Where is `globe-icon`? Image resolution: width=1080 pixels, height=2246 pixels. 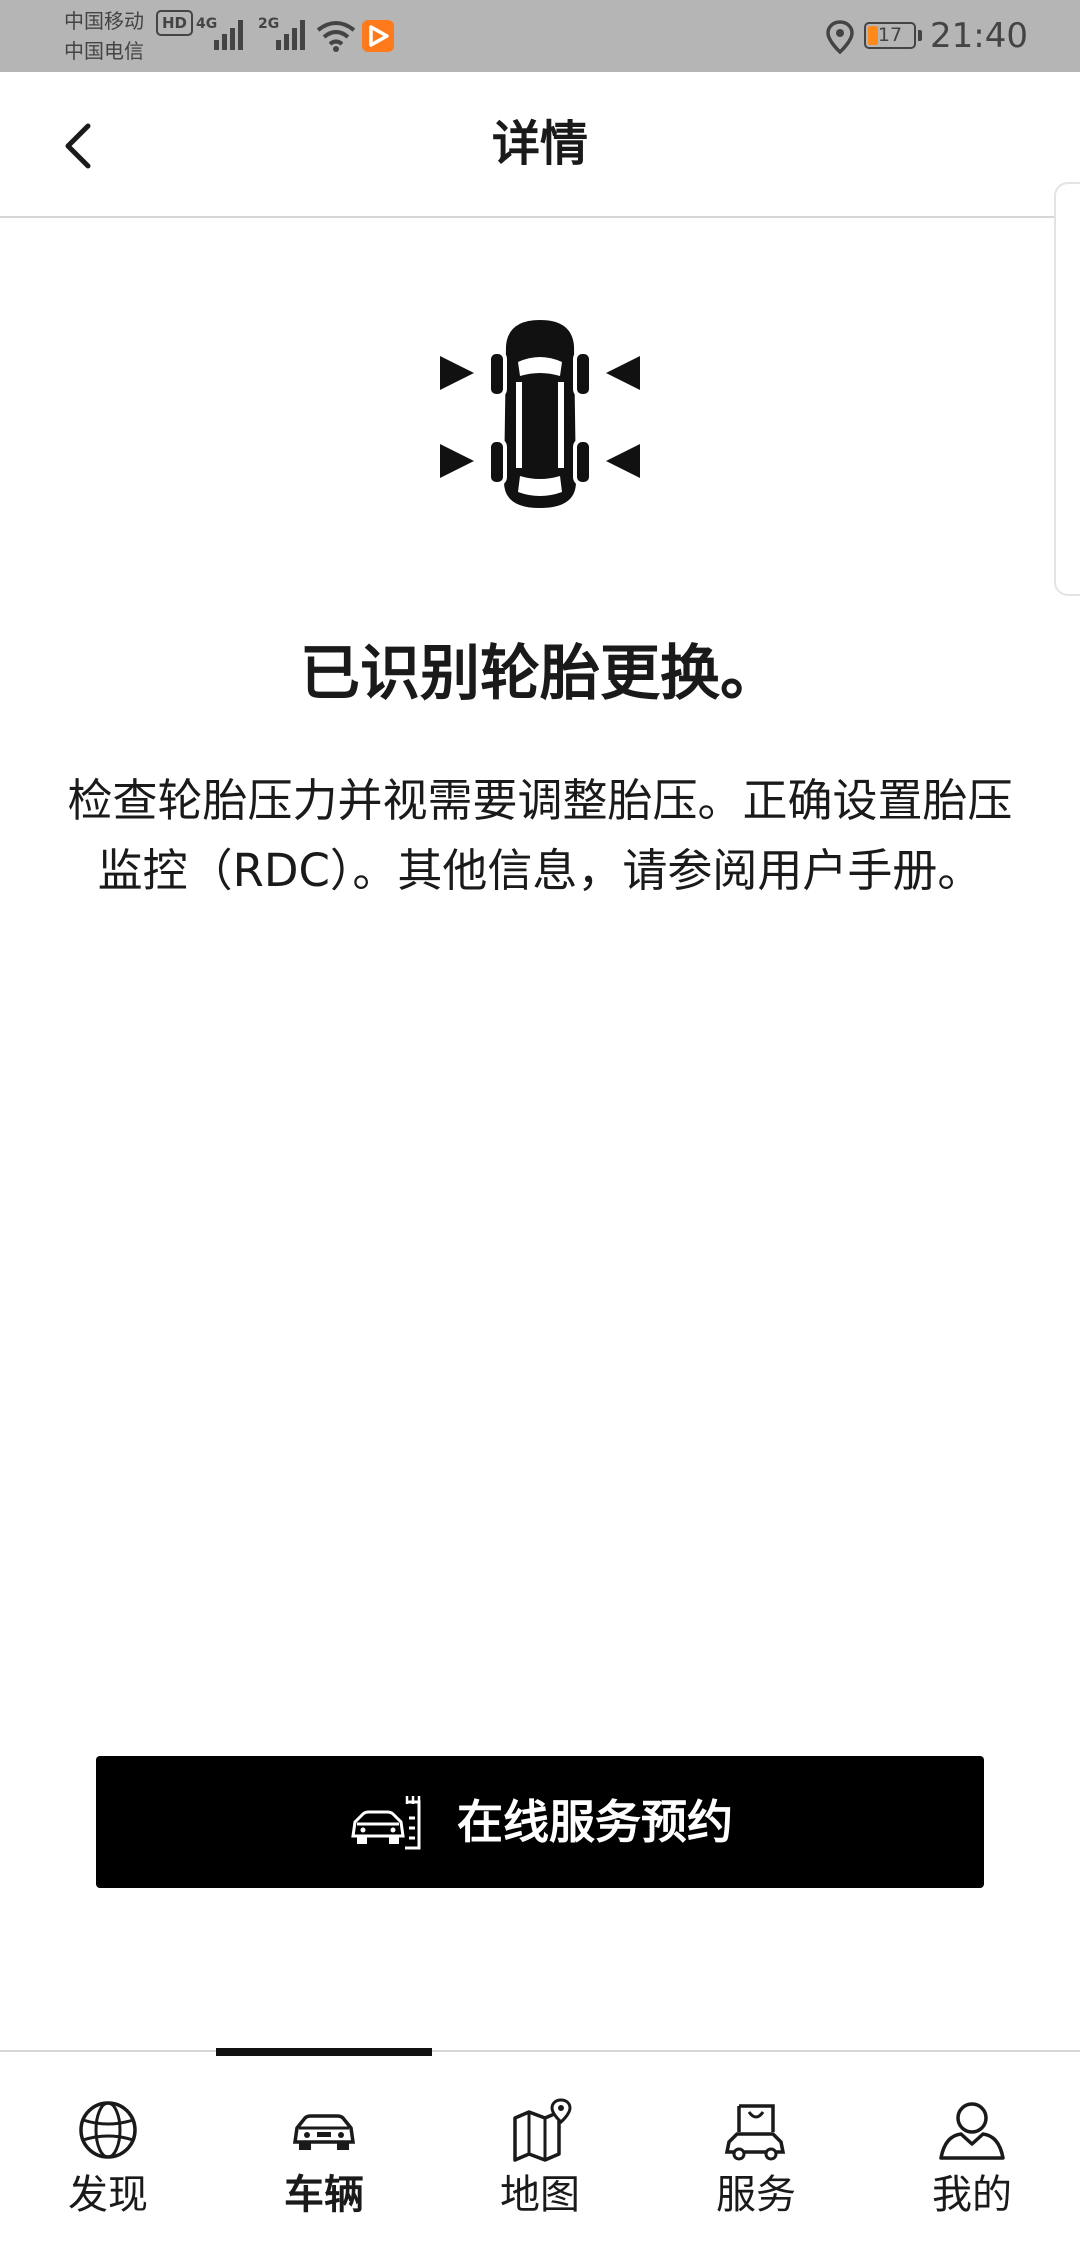
globe-icon is located at coordinates (108, 2130).